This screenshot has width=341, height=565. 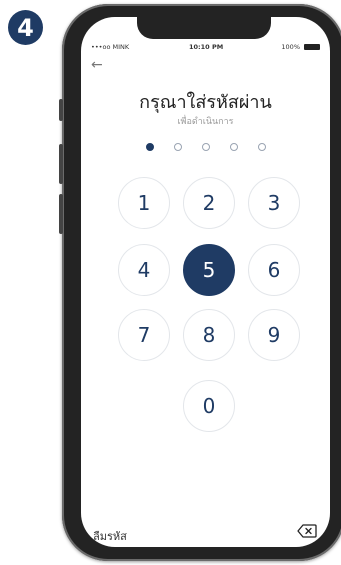 I want to click on pin-indicator, so click(x=205, y=147).